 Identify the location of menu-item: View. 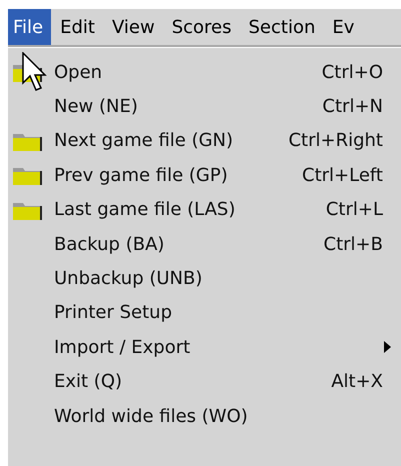
(134, 27).